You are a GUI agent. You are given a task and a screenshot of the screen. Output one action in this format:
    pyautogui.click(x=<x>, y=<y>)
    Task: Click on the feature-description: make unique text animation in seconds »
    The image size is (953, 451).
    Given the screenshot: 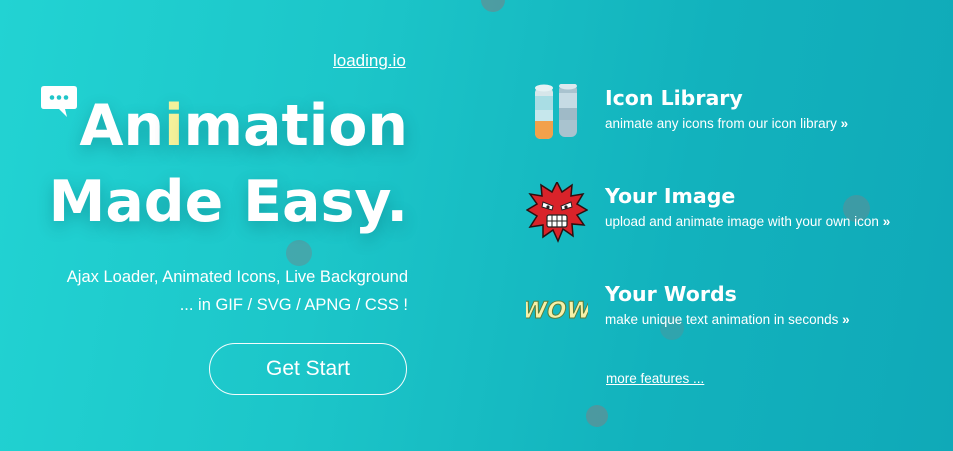 What is the action you would take?
    pyautogui.click(x=727, y=319)
    